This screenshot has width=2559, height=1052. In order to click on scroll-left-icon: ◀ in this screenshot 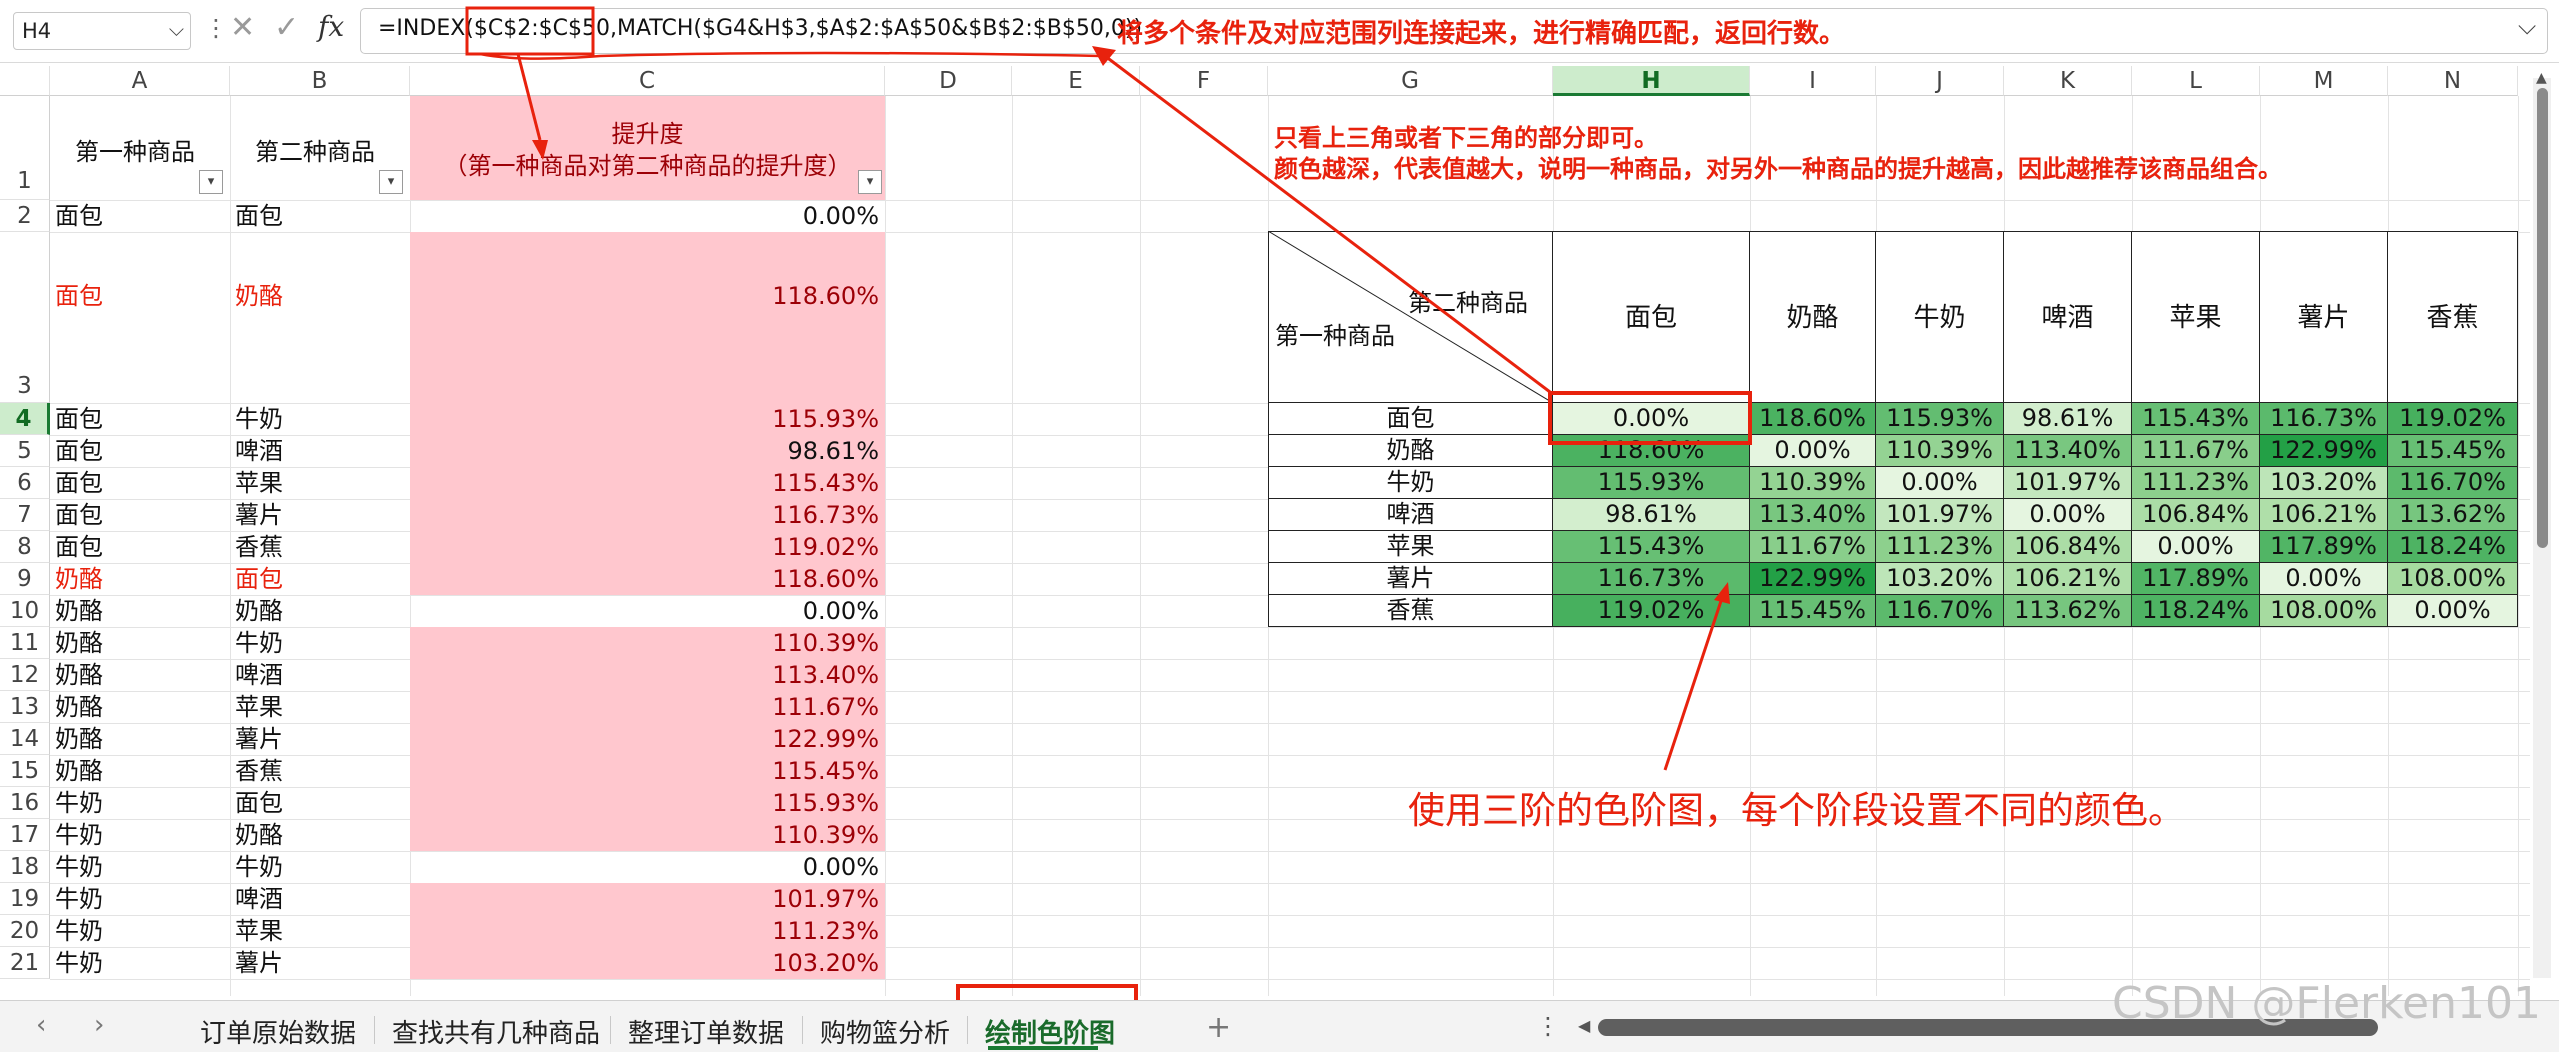, I will do `click(1584, 1025)`.